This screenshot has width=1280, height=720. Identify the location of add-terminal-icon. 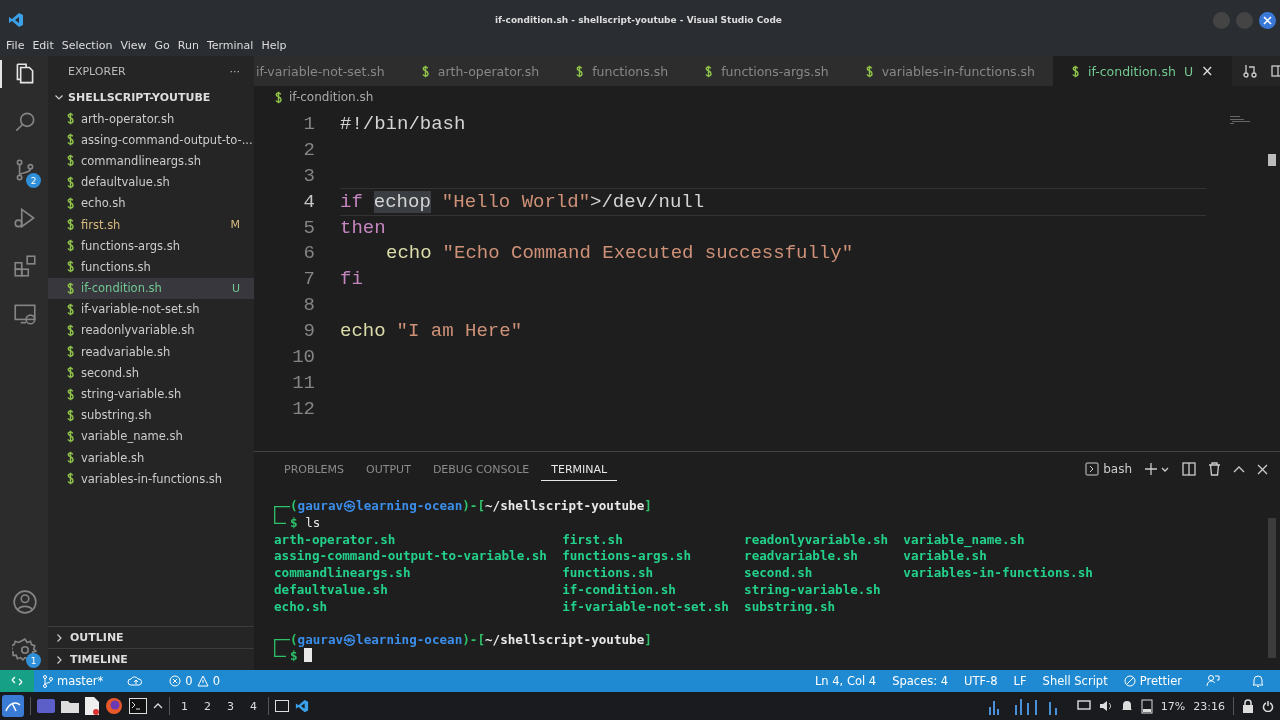
(1157, 469).